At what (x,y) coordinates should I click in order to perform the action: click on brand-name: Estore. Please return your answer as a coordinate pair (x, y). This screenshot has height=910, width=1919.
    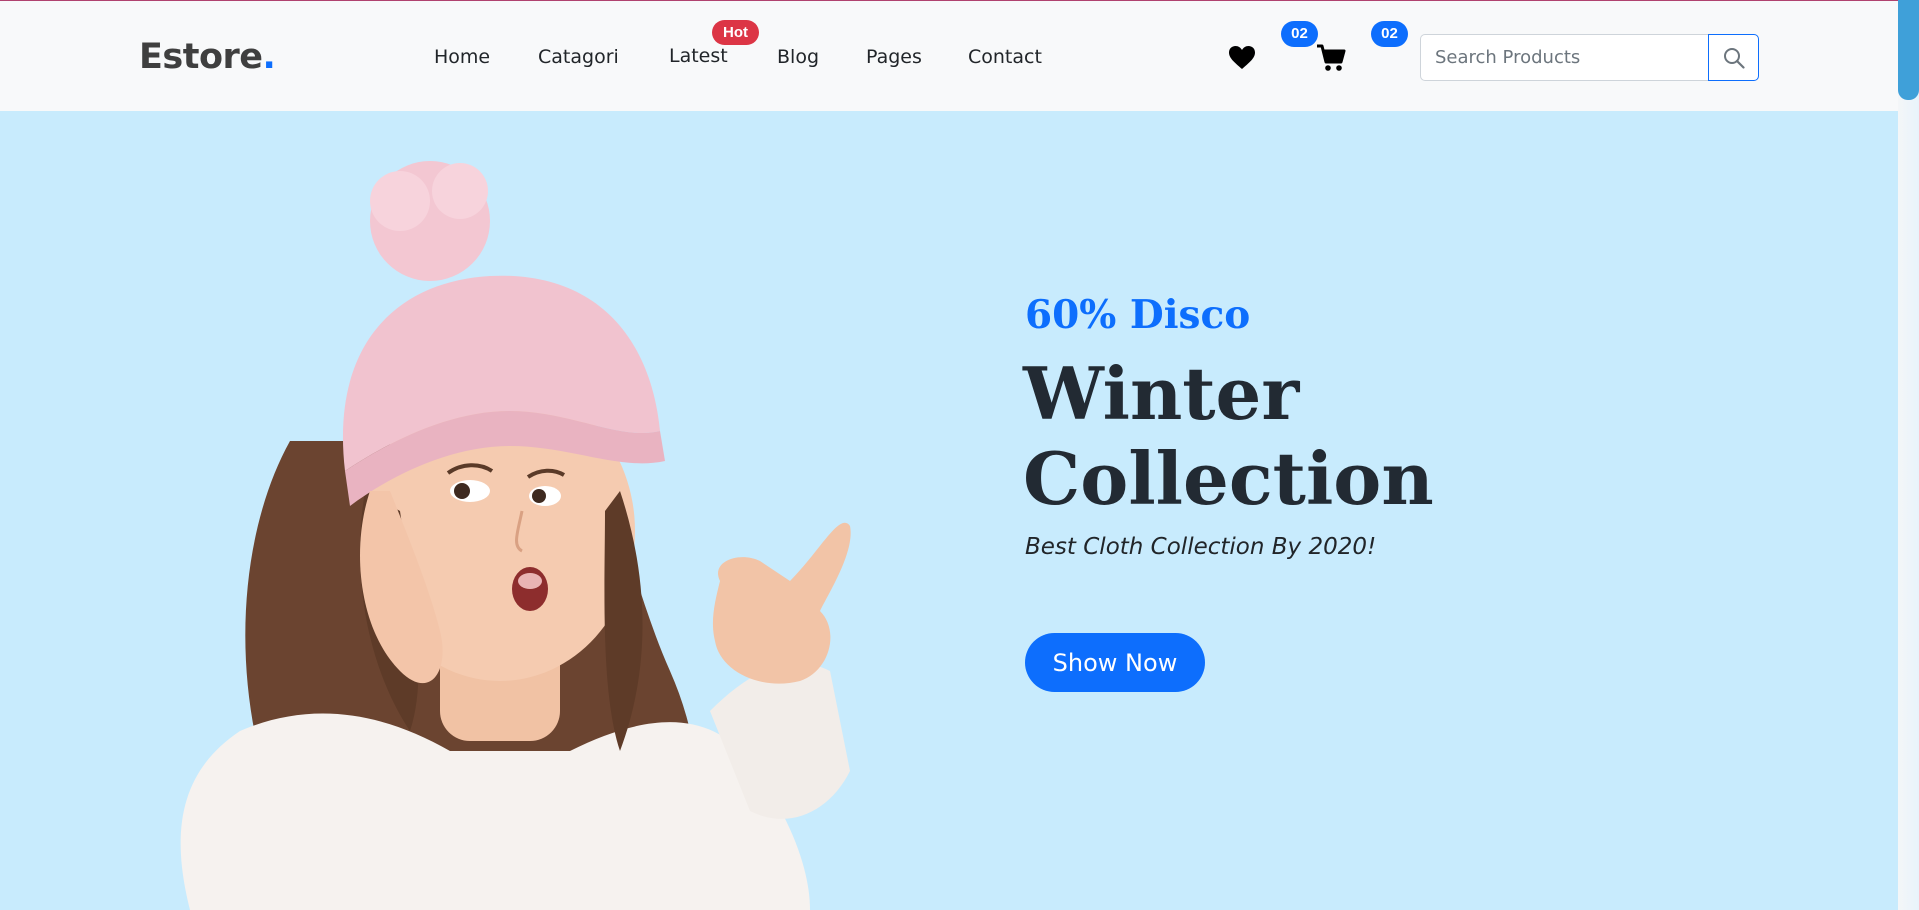
    Looking at the image, I should click on (201, 57).